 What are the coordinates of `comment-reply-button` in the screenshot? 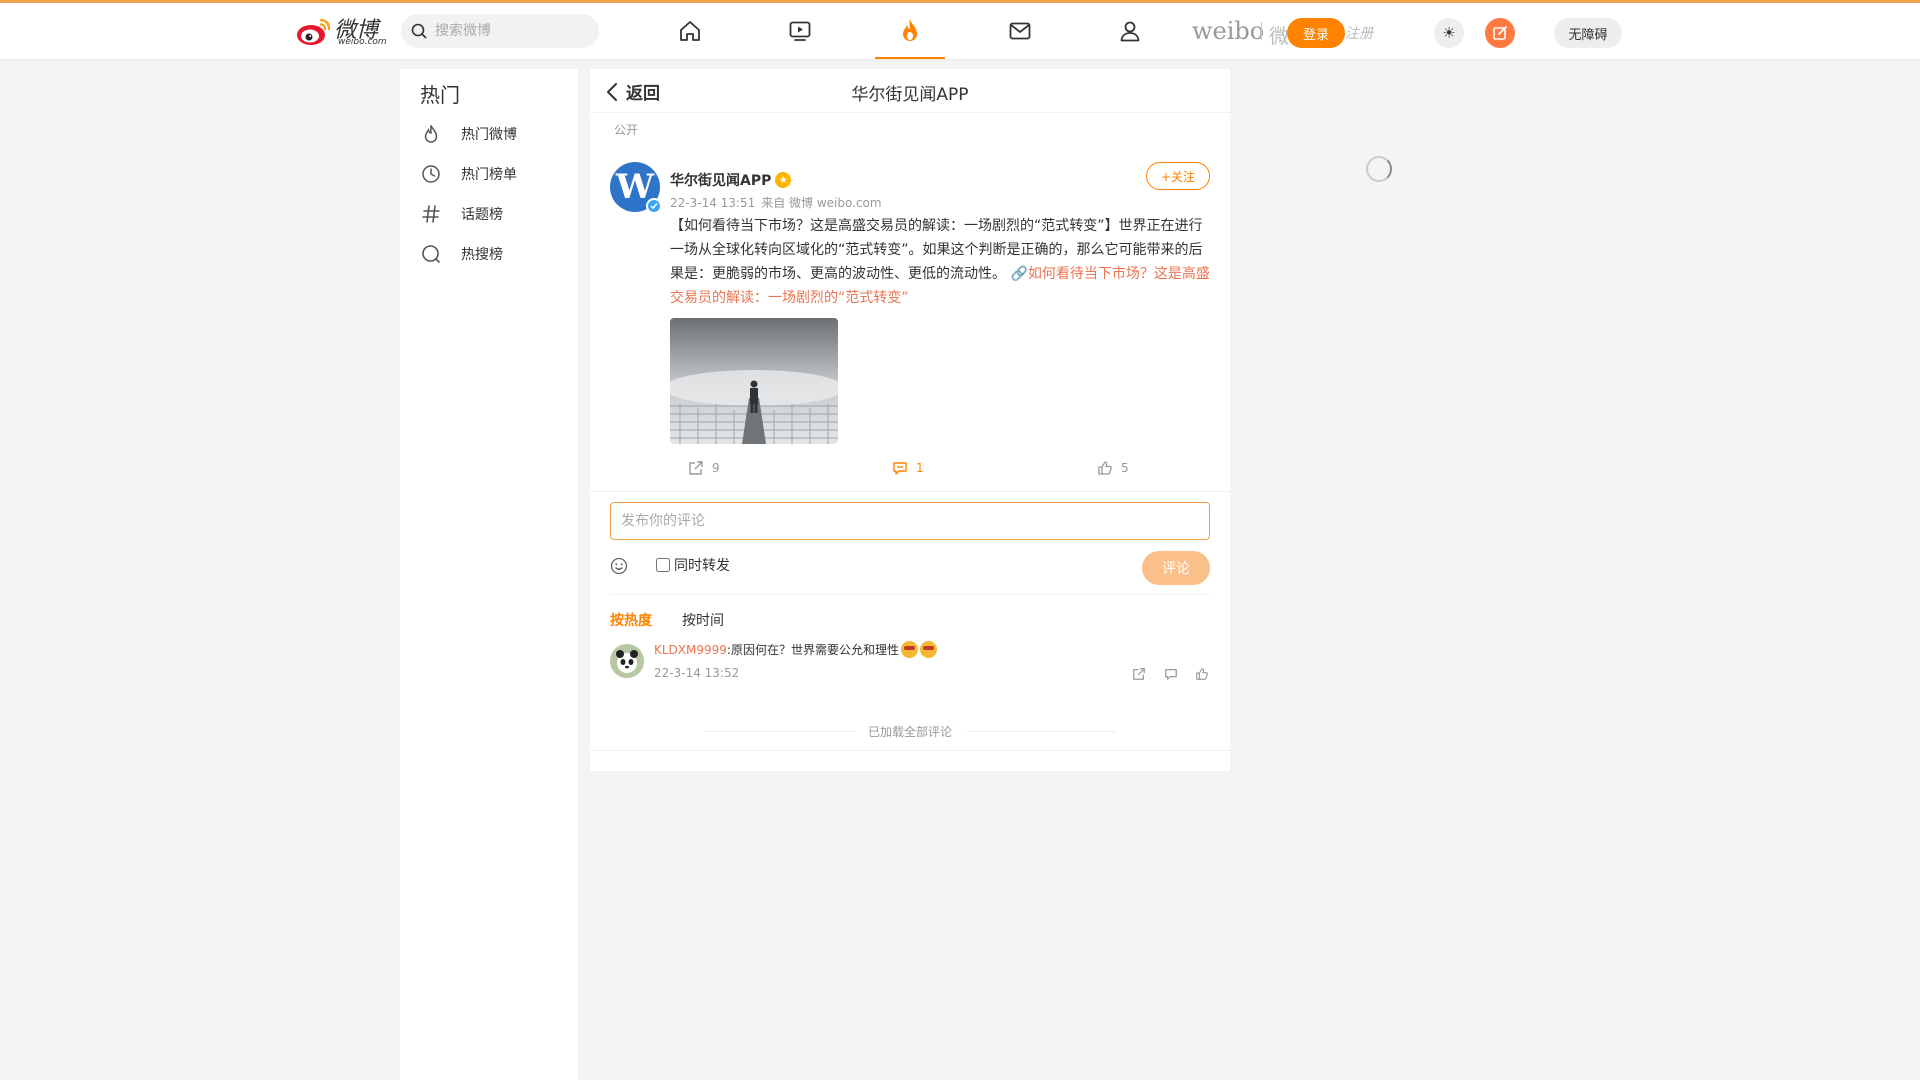 It's located at (1171, 675).